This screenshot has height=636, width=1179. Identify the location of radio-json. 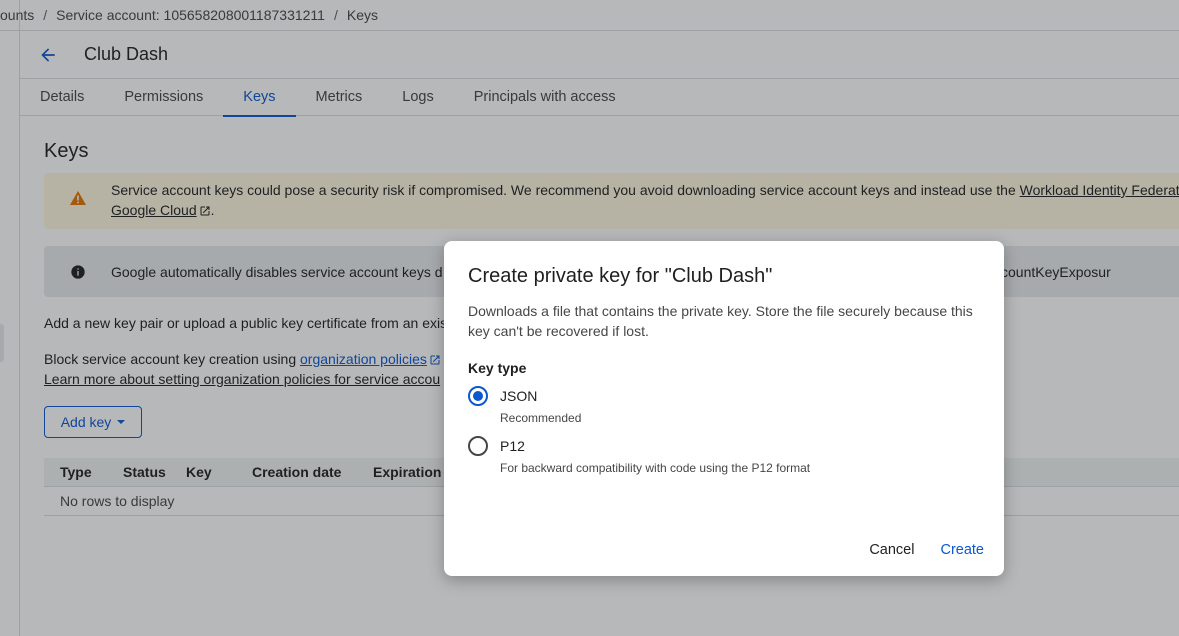
(478, 396).